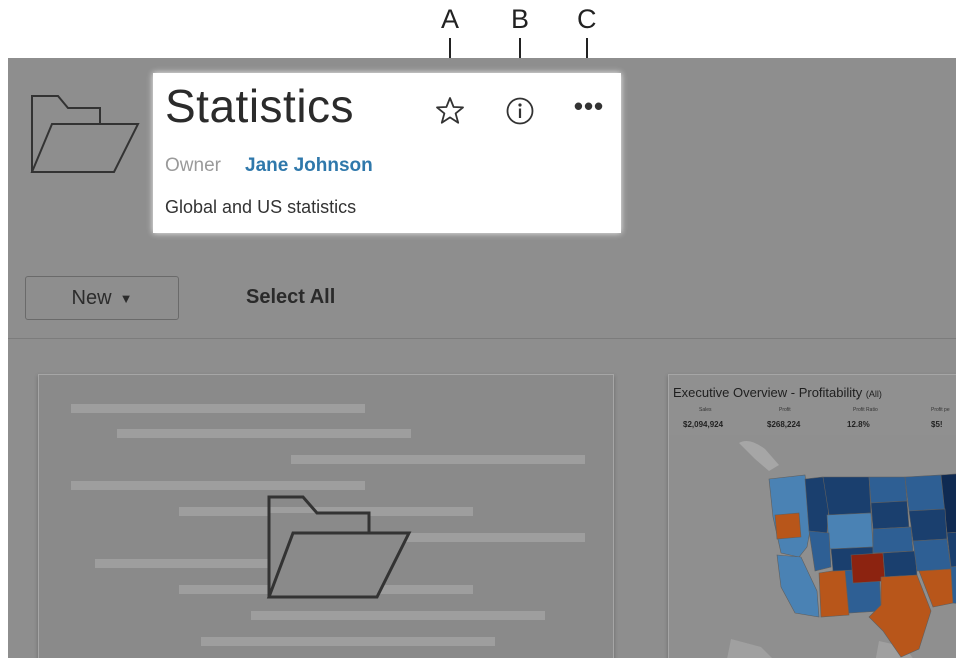 Image resolution: width=956 pixels, height=658 pixels. I want to click on favorite-button, so click(450, 111).